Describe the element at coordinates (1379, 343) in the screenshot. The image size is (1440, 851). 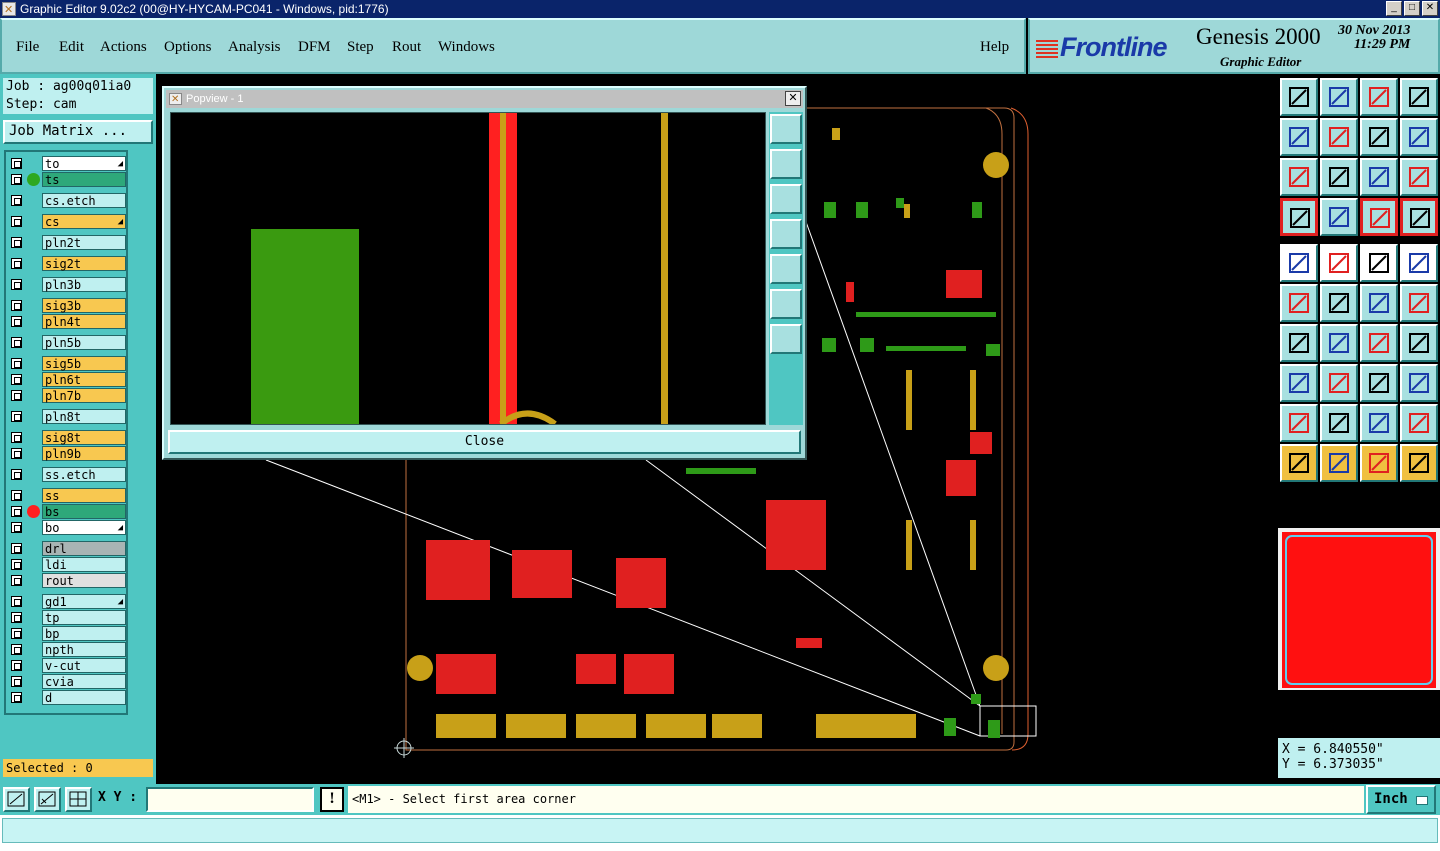
I see `arc-button` at that location.